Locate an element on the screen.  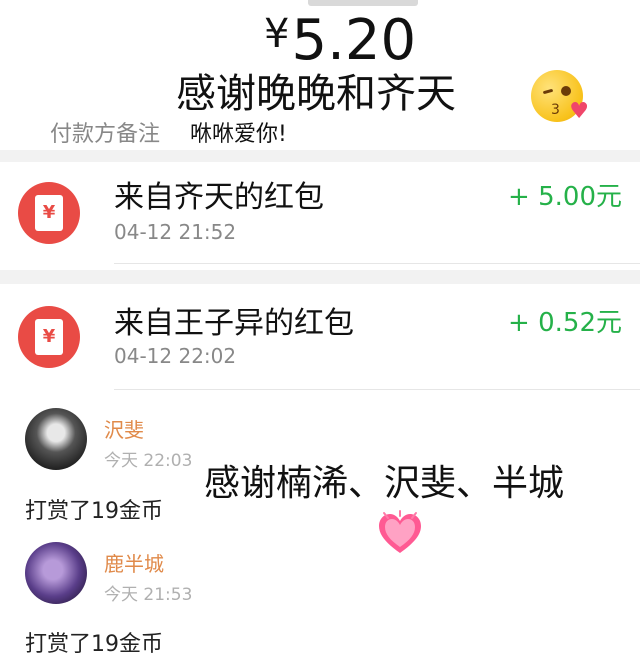
reward-time: 今天 21:53 is located at coordinates (148, 595).